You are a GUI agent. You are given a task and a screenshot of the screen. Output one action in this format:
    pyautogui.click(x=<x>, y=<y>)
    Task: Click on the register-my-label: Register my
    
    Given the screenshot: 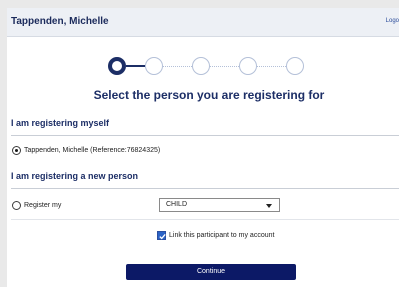 What is the action you would take?
    pyautogui.click(x=43, y=205)
    